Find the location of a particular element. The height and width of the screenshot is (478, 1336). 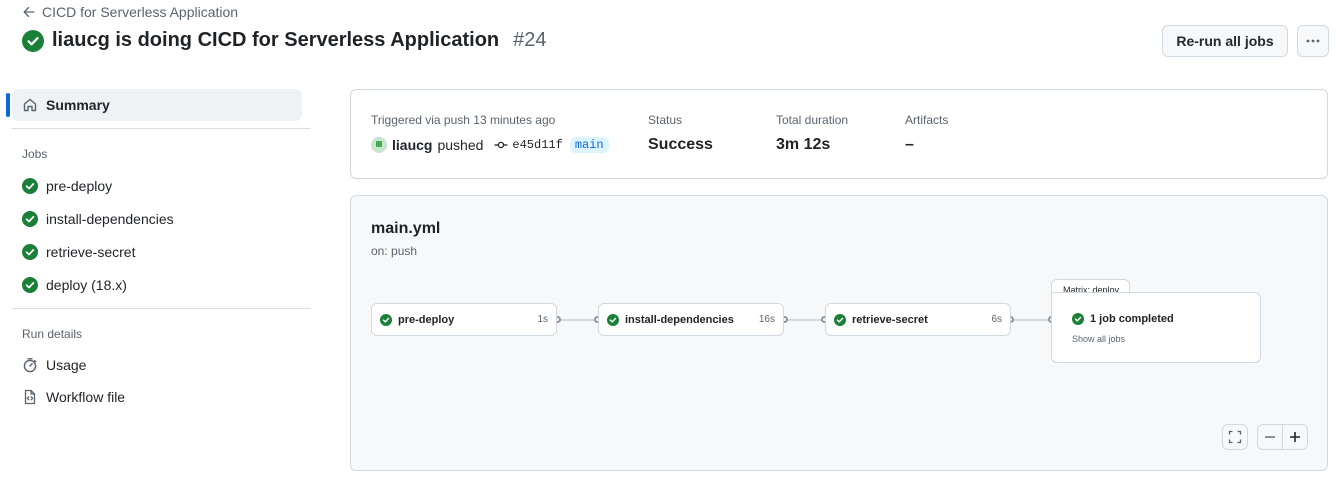

sidebar-item-label: Workflow file is located at coordinates (86, 397).